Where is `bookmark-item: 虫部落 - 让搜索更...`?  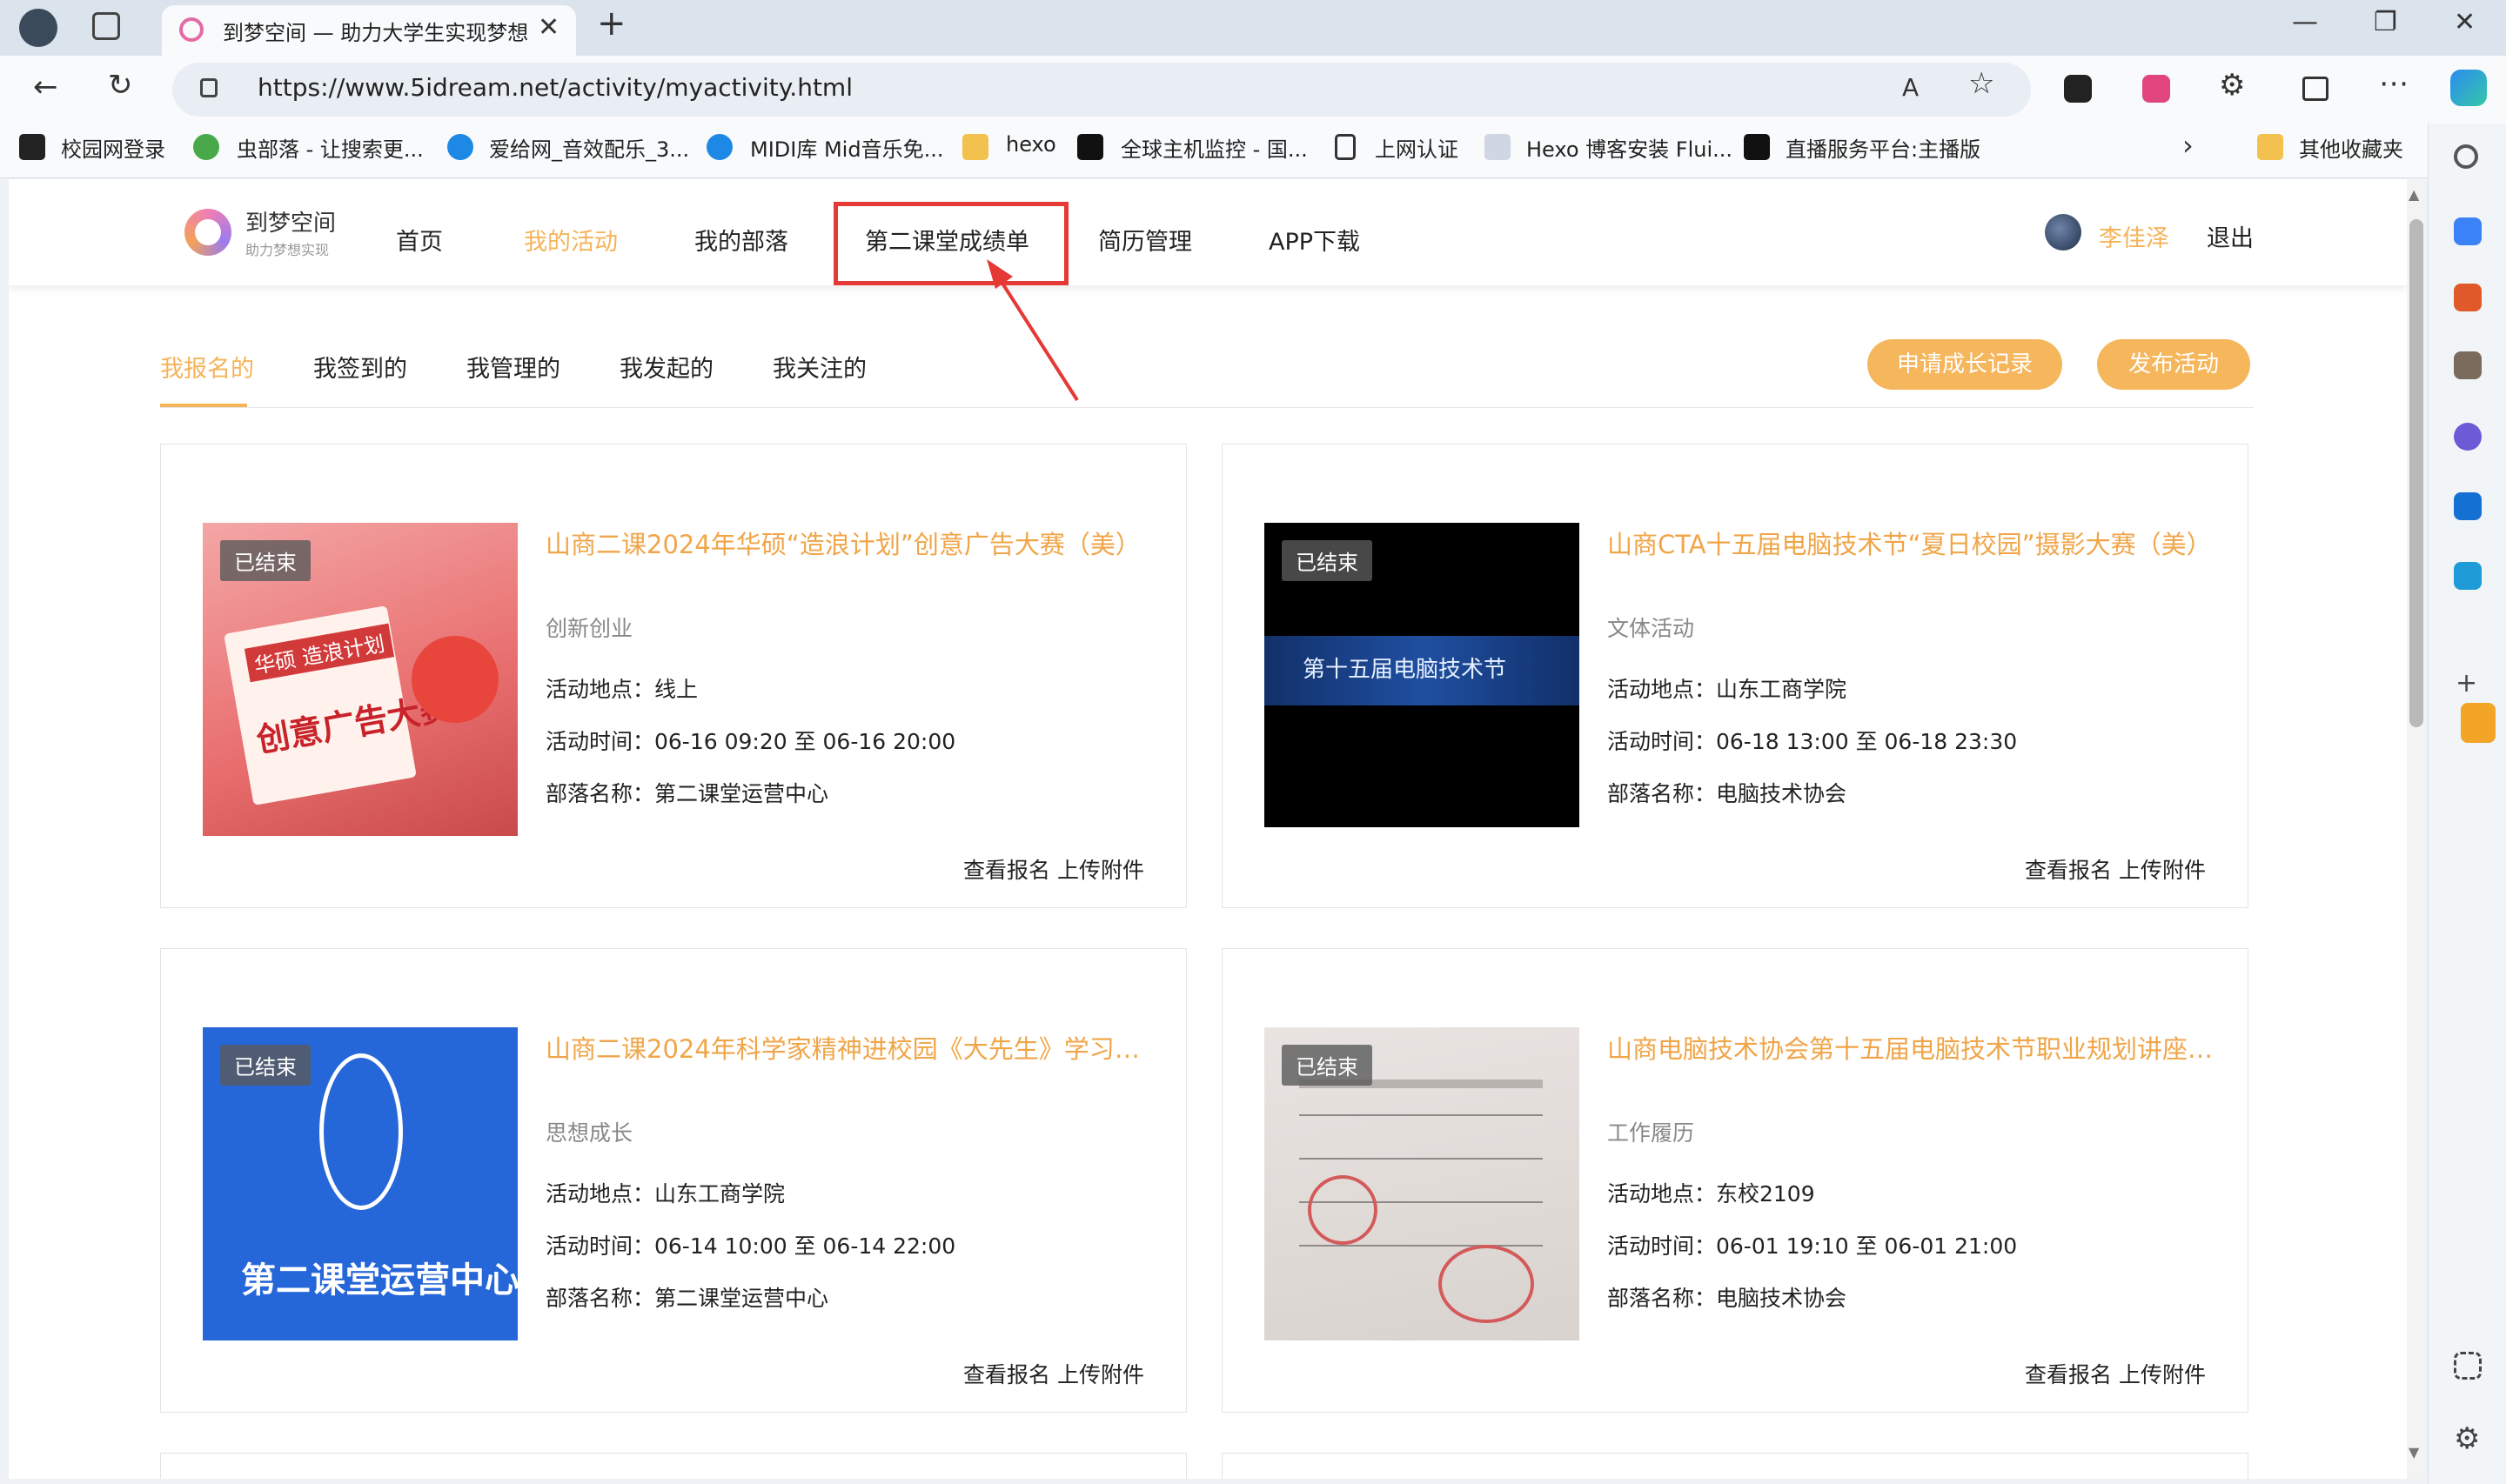
bookmark-item: 虫部落 - 让搜索更... is located at coordinates (330, 147).